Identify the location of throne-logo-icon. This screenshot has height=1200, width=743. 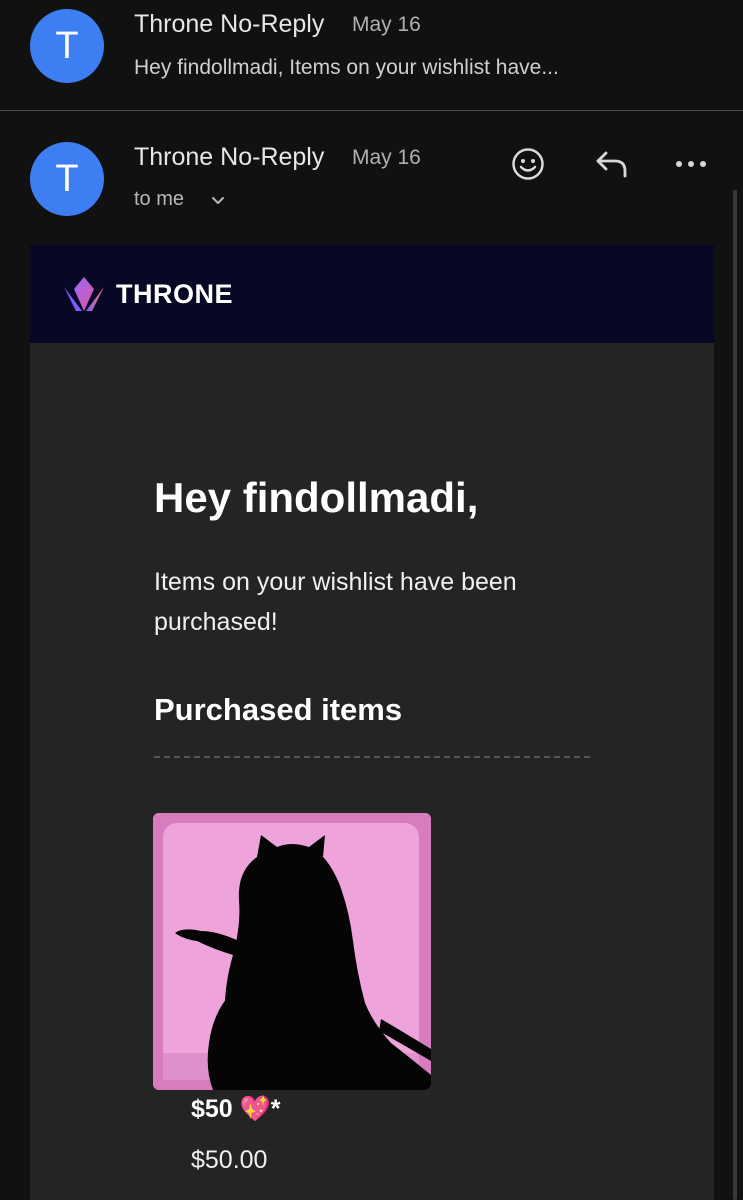
(84, 294).